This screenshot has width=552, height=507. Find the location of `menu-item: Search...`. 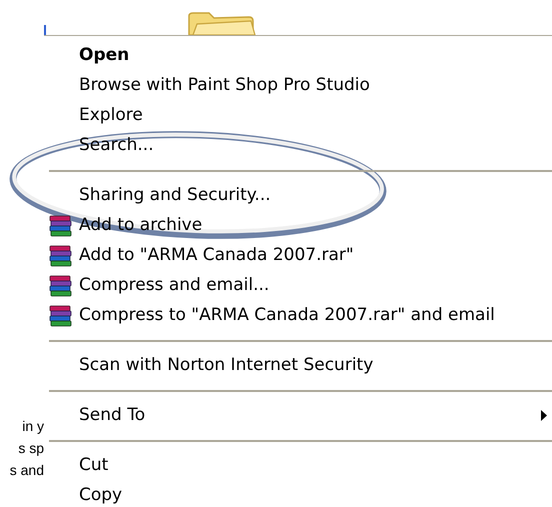

menu-item: Search... is located at coordinates (116, 146).